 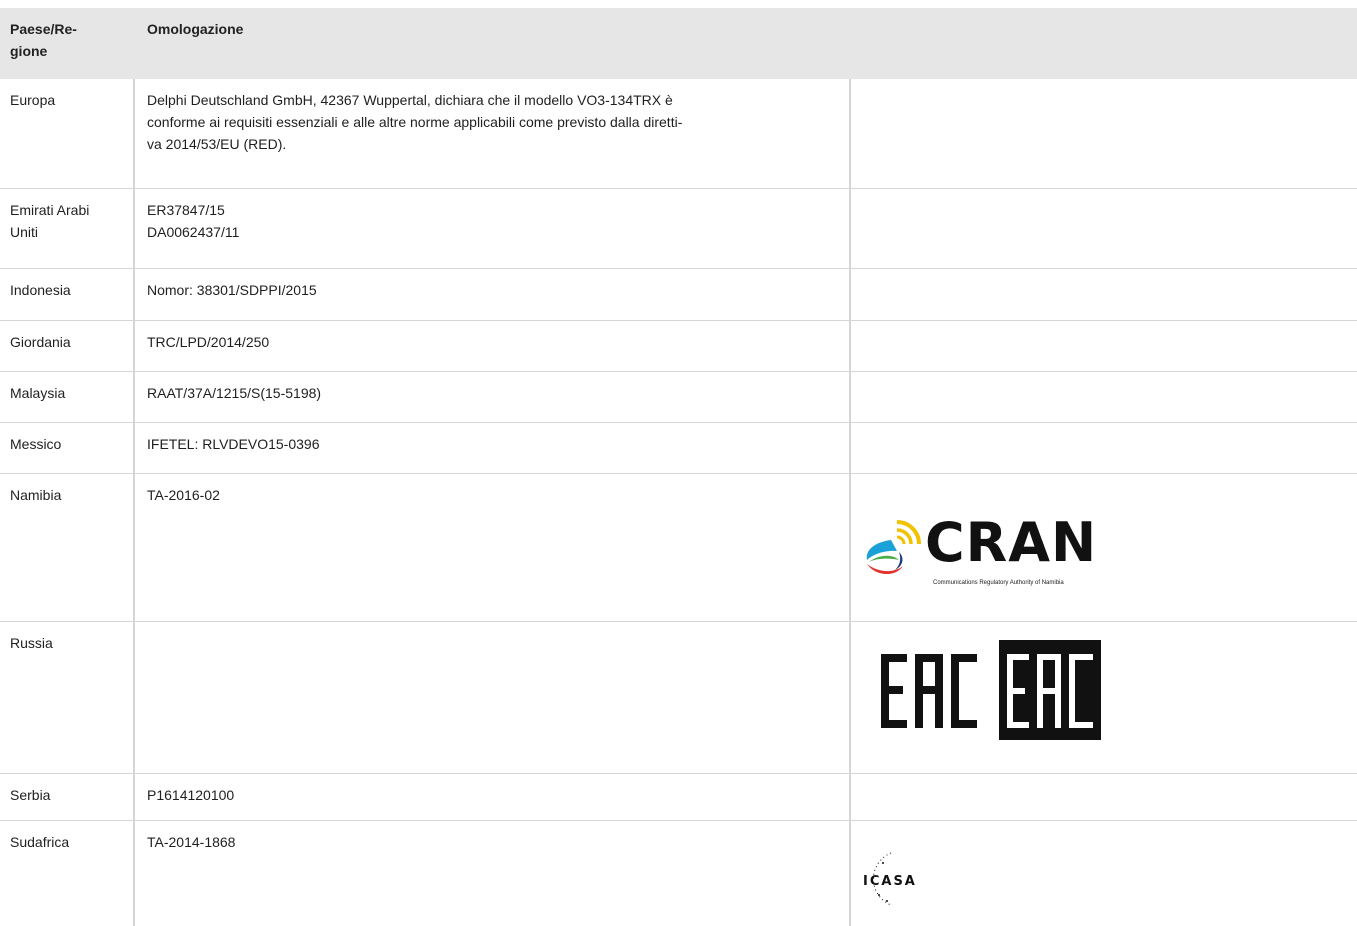 I want to click on approval-cell: TA-2014-1868, so click(x=493, y=873).